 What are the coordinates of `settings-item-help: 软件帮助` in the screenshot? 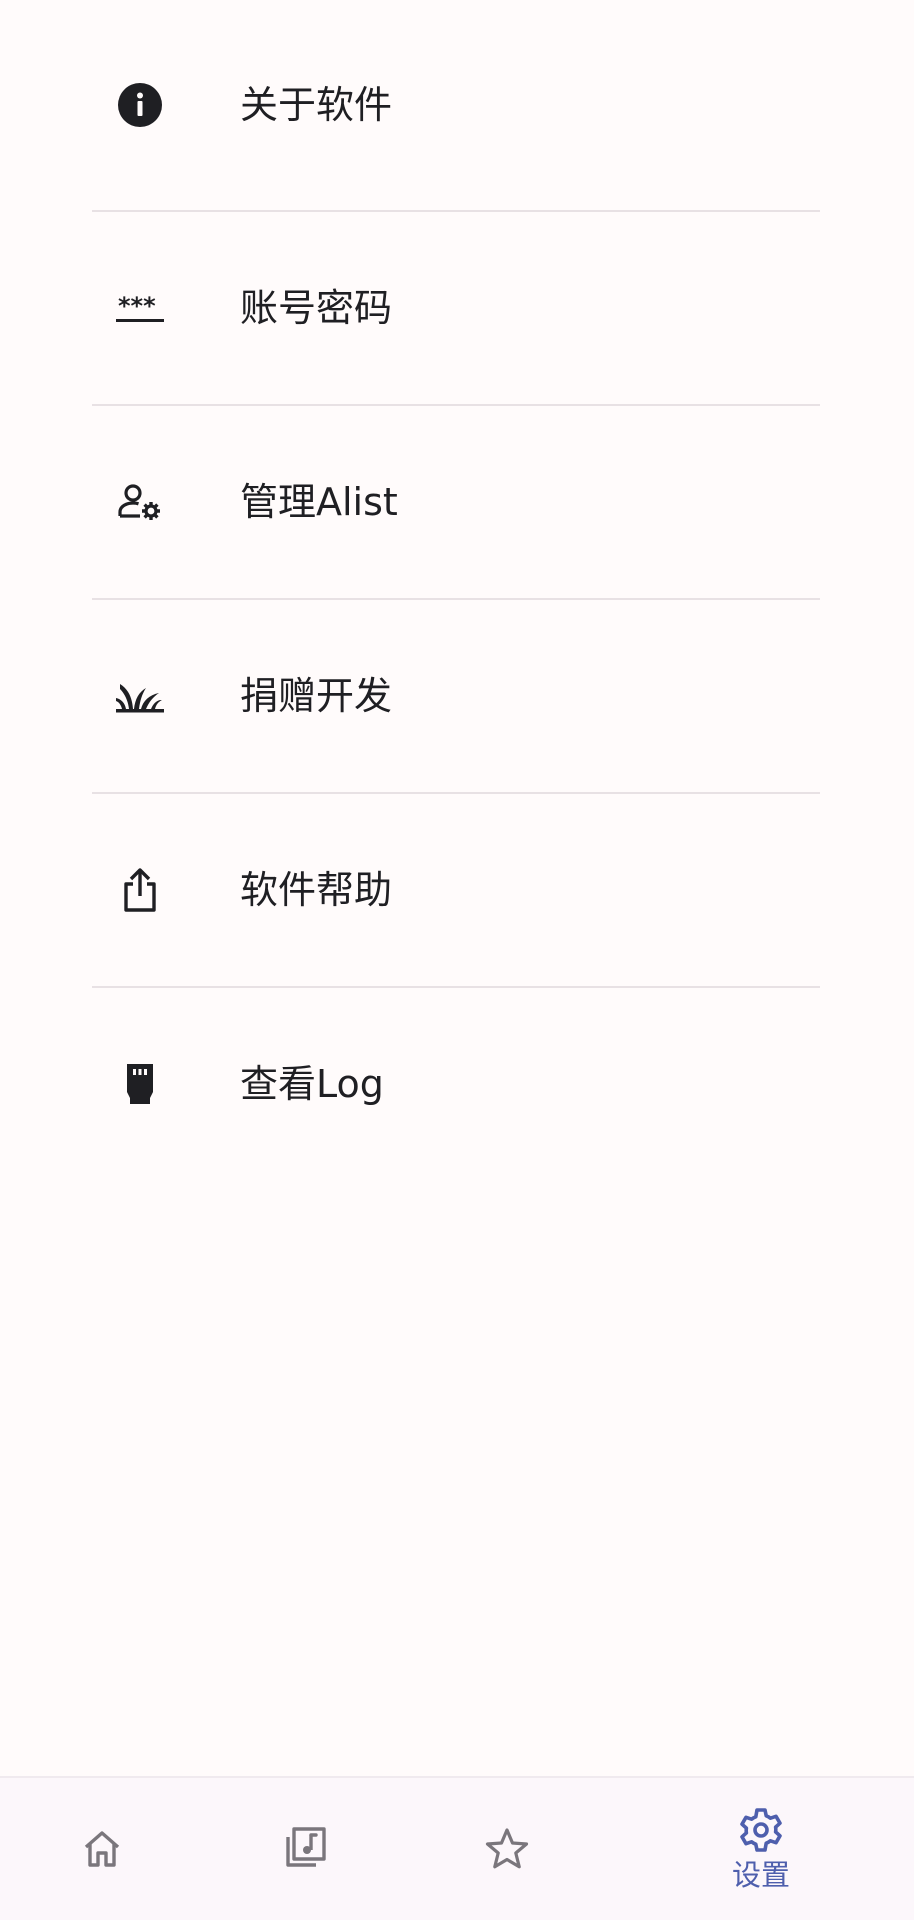 It's located at (456, 889).